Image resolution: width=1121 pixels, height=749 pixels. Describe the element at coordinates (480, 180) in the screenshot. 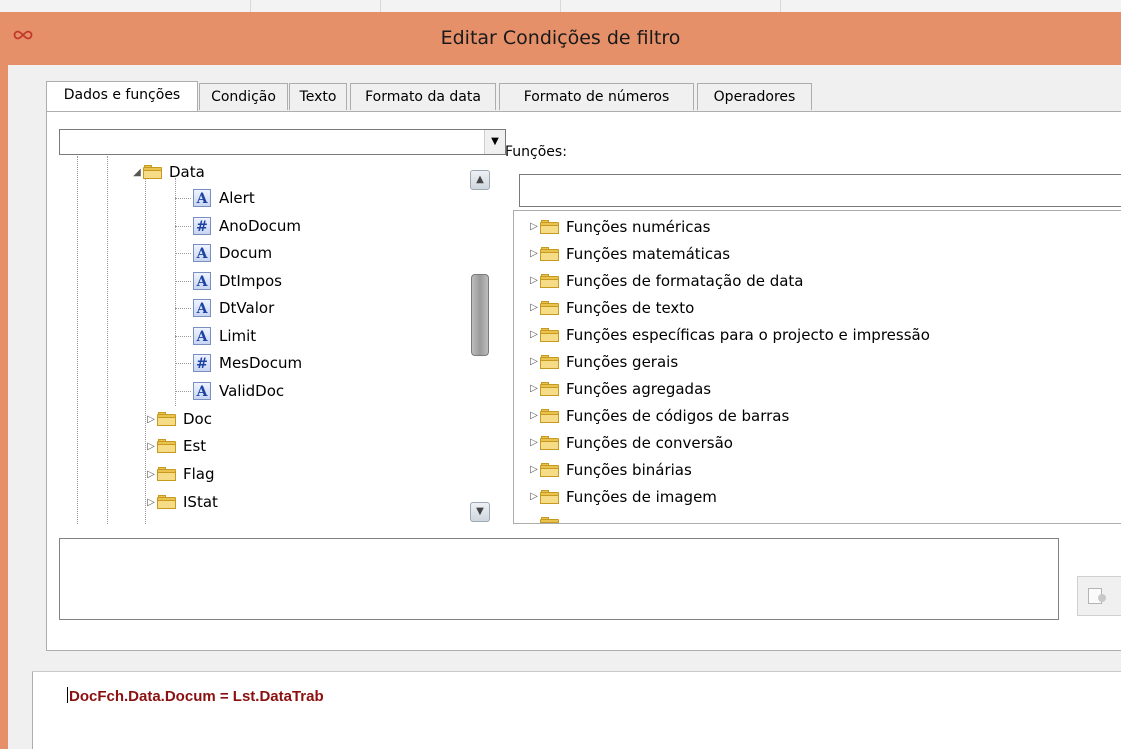

I see `scroll-up-icon: ▲` at that location.